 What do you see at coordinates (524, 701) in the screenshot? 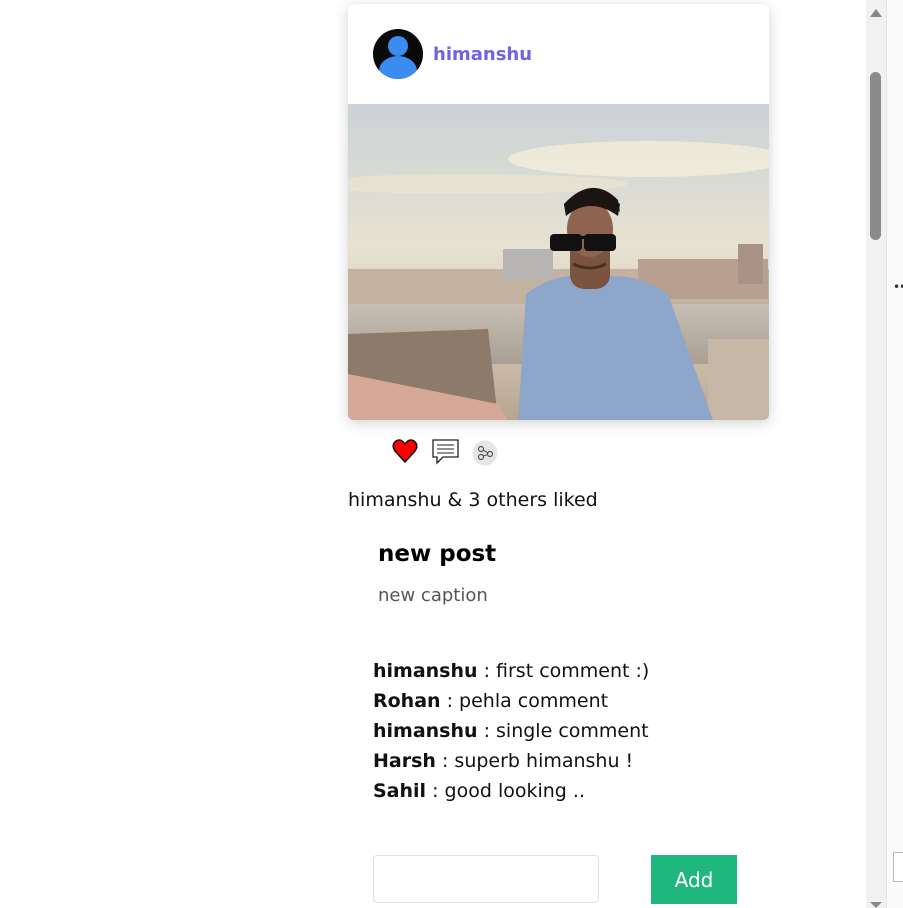
I see `comment-text: : pehla comment` at bounding box center [524, 701].